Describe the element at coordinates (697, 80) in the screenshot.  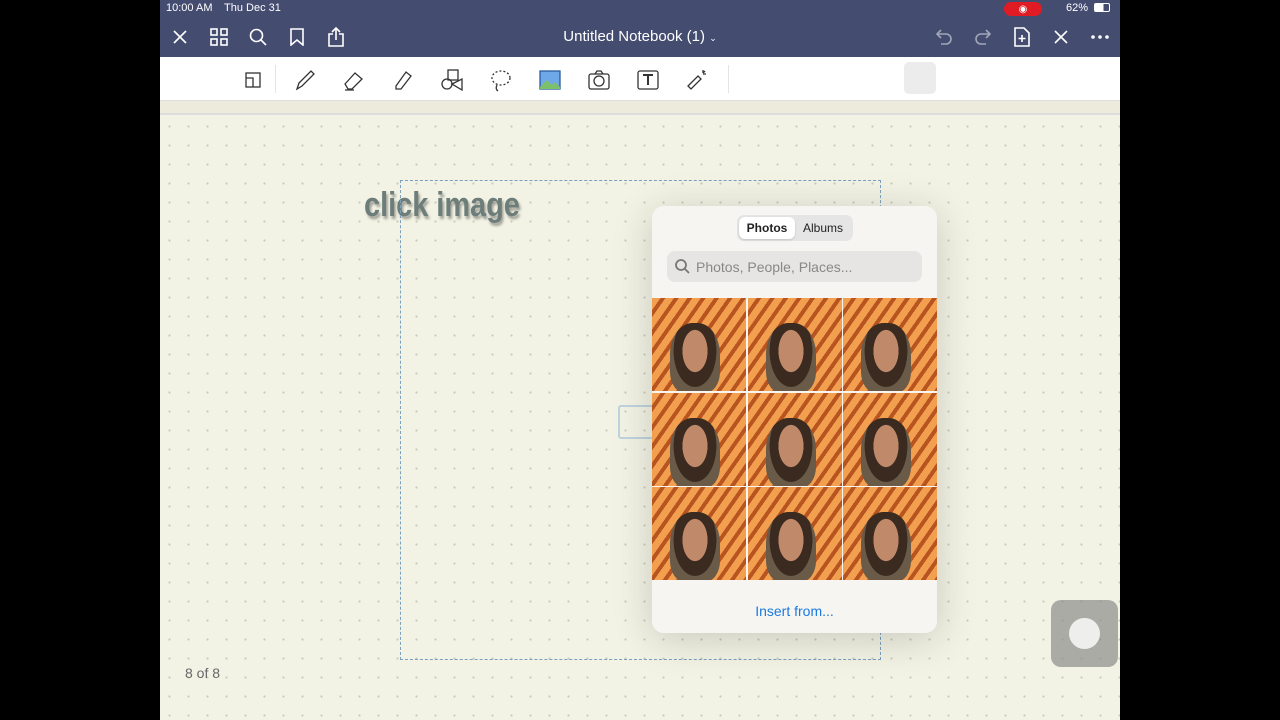
I see `laser-pointer-tool` at that location.